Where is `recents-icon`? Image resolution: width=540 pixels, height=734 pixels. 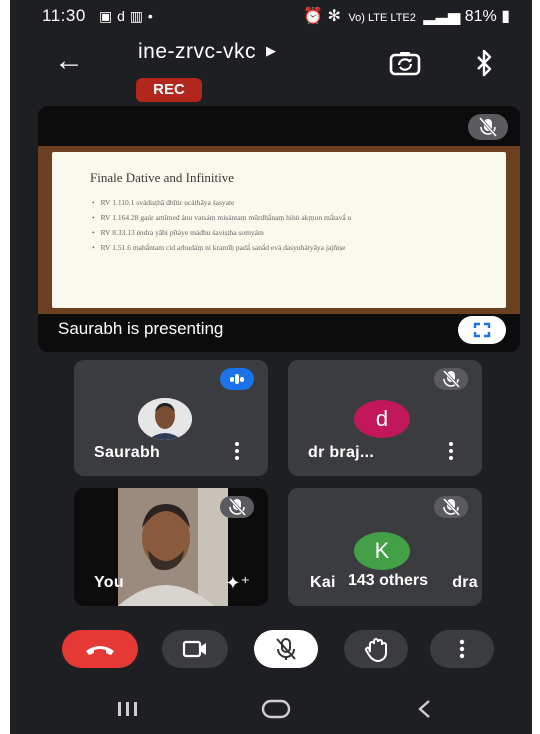 recents-icon is located at coordinates (128, 709).